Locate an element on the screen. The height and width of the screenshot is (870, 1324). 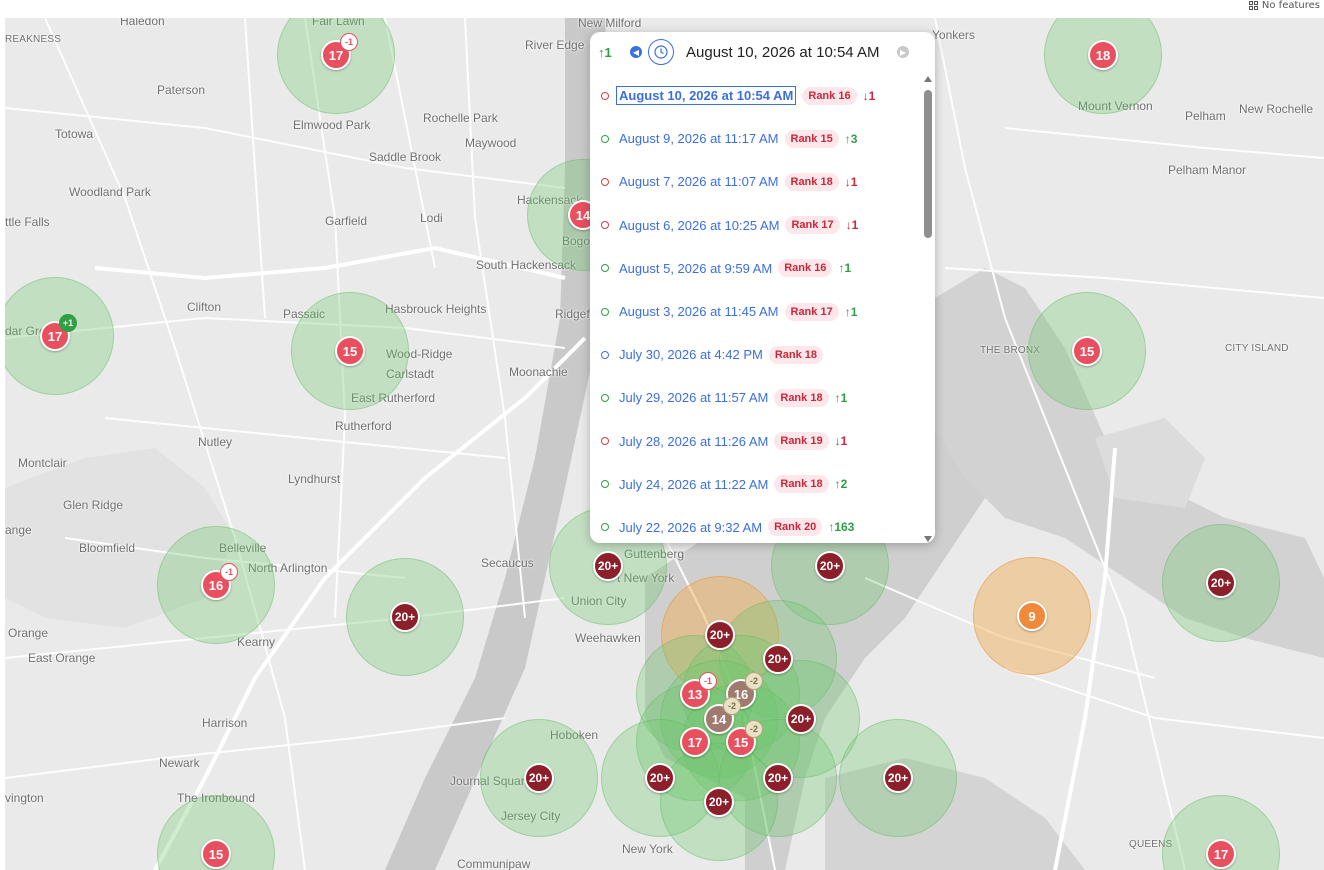
history-row: July 22, 2026 at 9:32 AM Rank 20 ↑163 is located at coordinates (755, 524).